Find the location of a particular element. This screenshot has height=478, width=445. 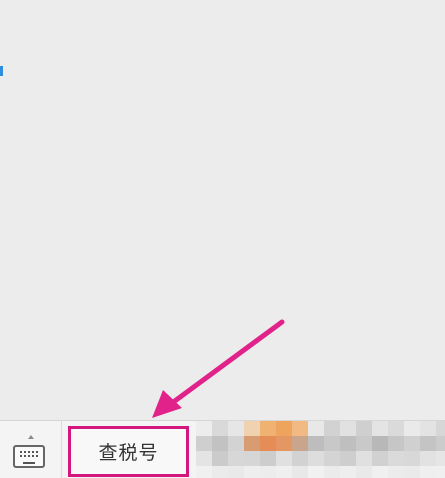

keyboard-icon is located at coordinates (29, 456).